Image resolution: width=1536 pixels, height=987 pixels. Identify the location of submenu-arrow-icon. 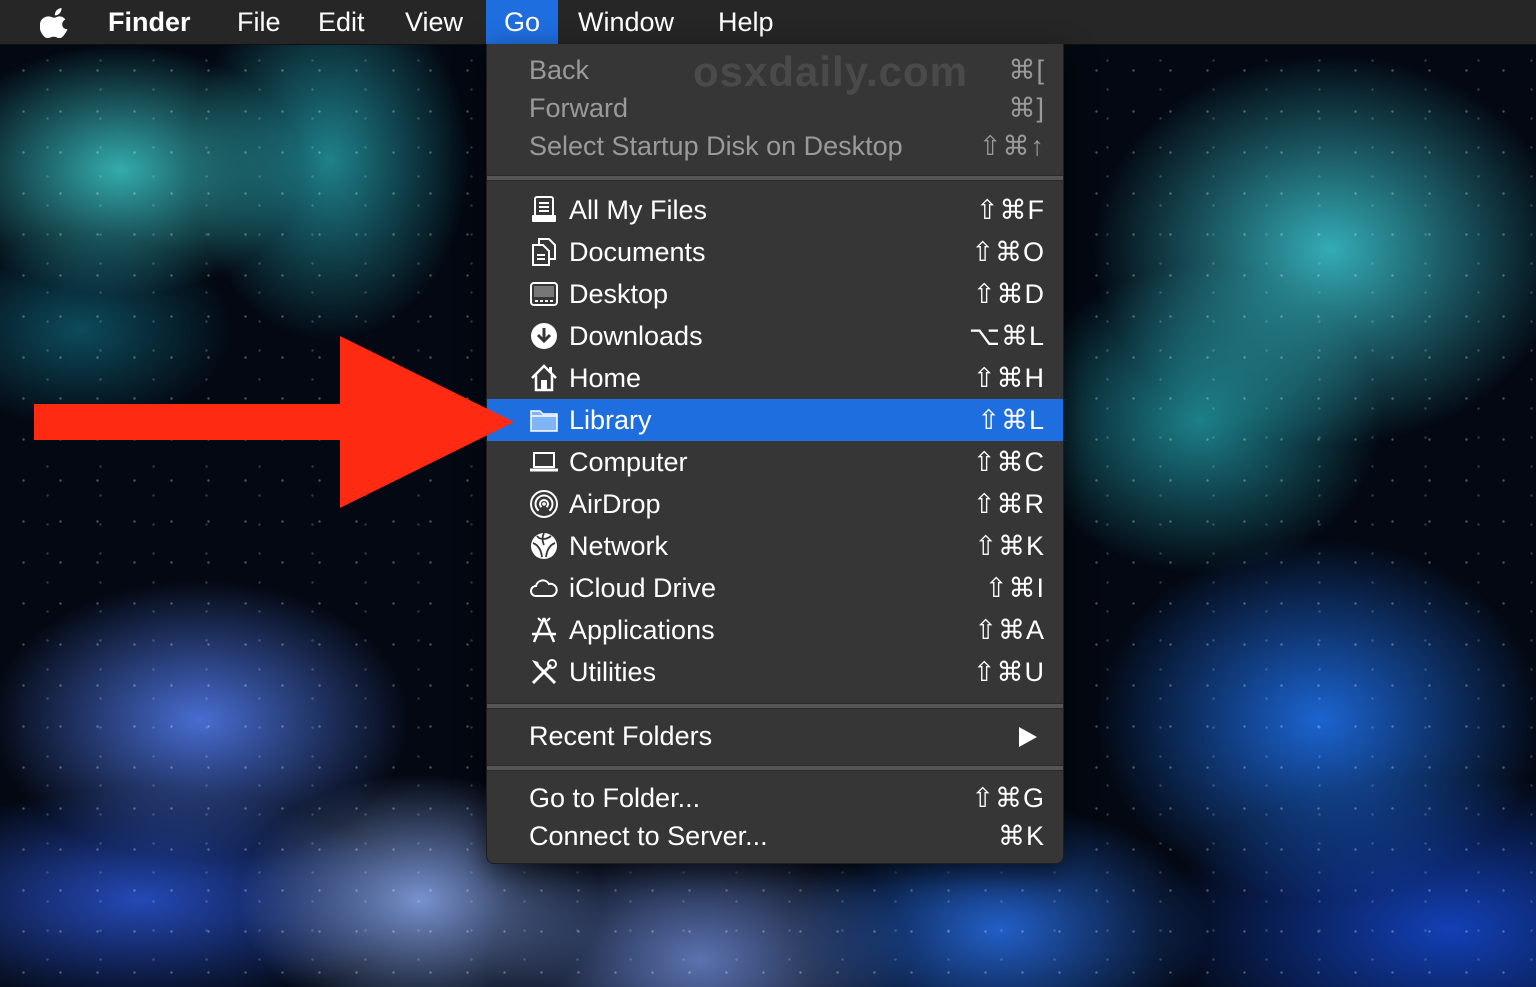
(1028, 737).